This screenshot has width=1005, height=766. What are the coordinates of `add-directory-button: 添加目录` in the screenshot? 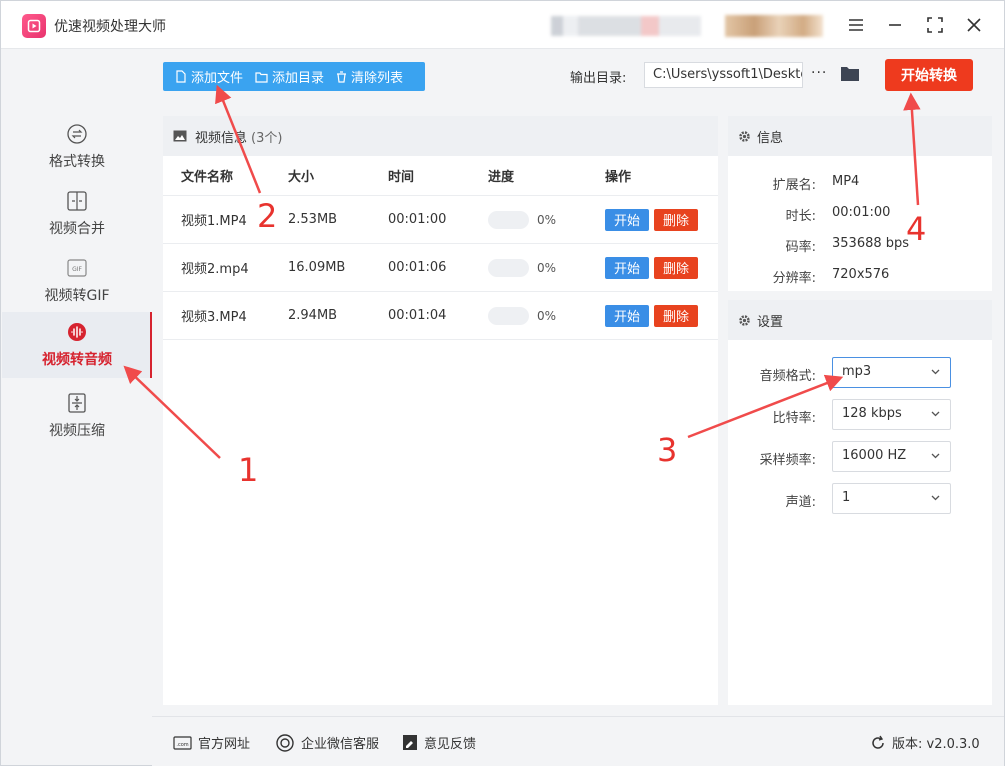 It's located at (289, 76).